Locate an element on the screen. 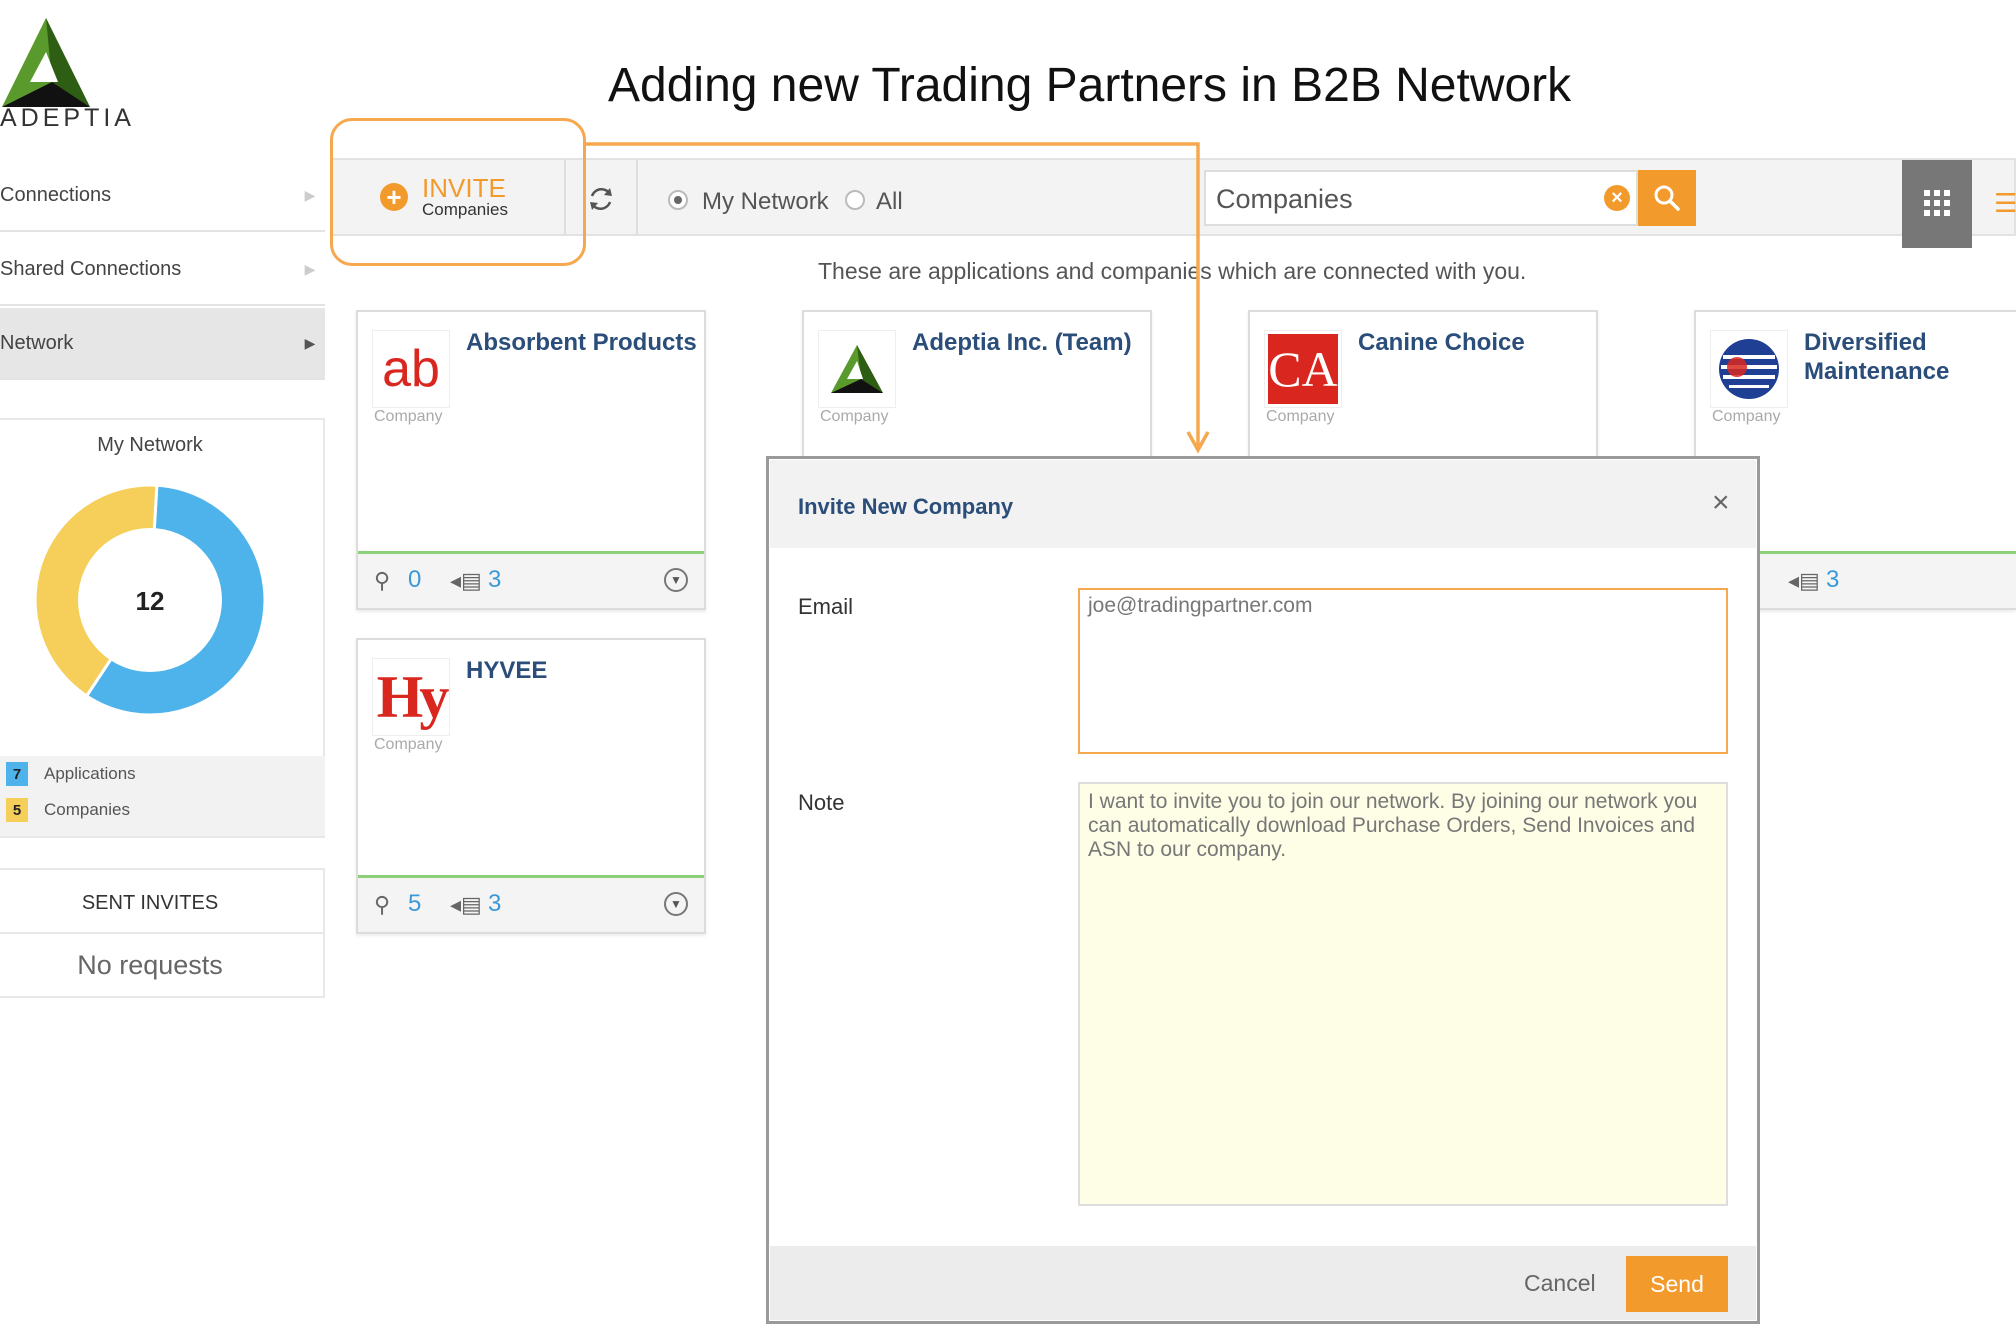 This screenshot has height=1344, width=2016. sidebar-item-label: Network is located at coordinates (37, 342).